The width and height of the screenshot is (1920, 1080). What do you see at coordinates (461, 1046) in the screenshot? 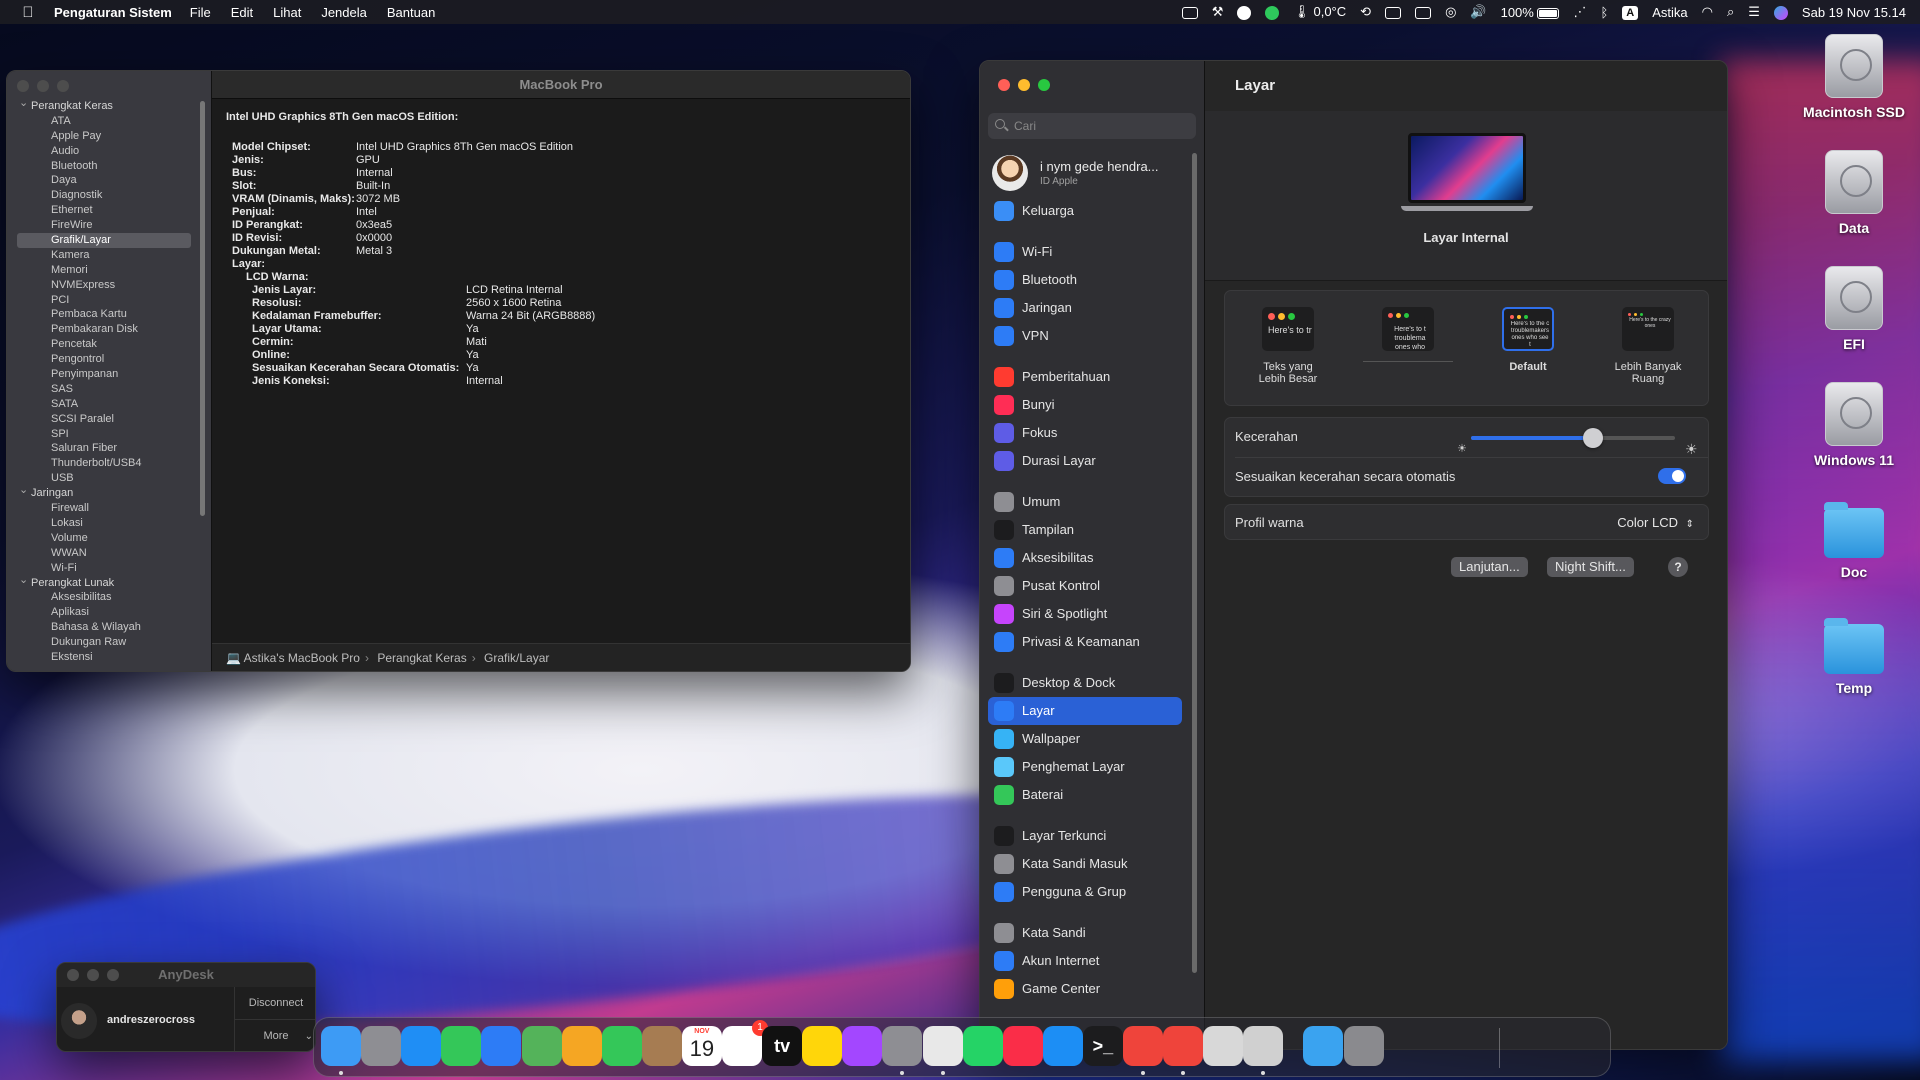
I see `messages-icon` at bounding box center [461, 1046].